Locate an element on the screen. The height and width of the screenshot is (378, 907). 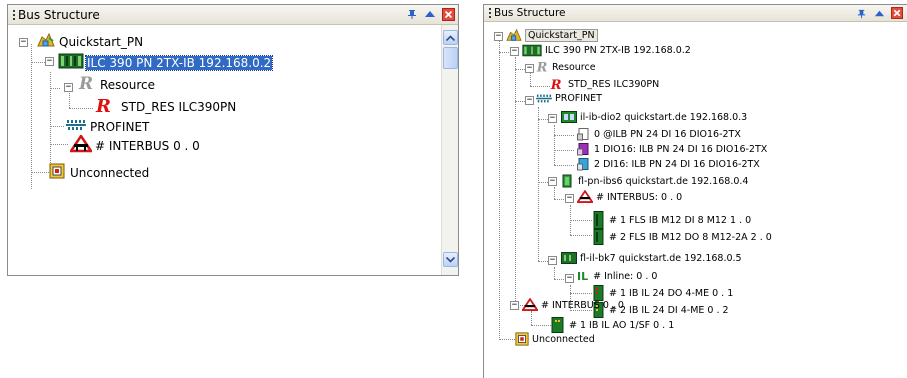
tree-node-module: # 1 FLS IB M12 DI 8 M12 1 . 0 is located at coordinates (672, 220).